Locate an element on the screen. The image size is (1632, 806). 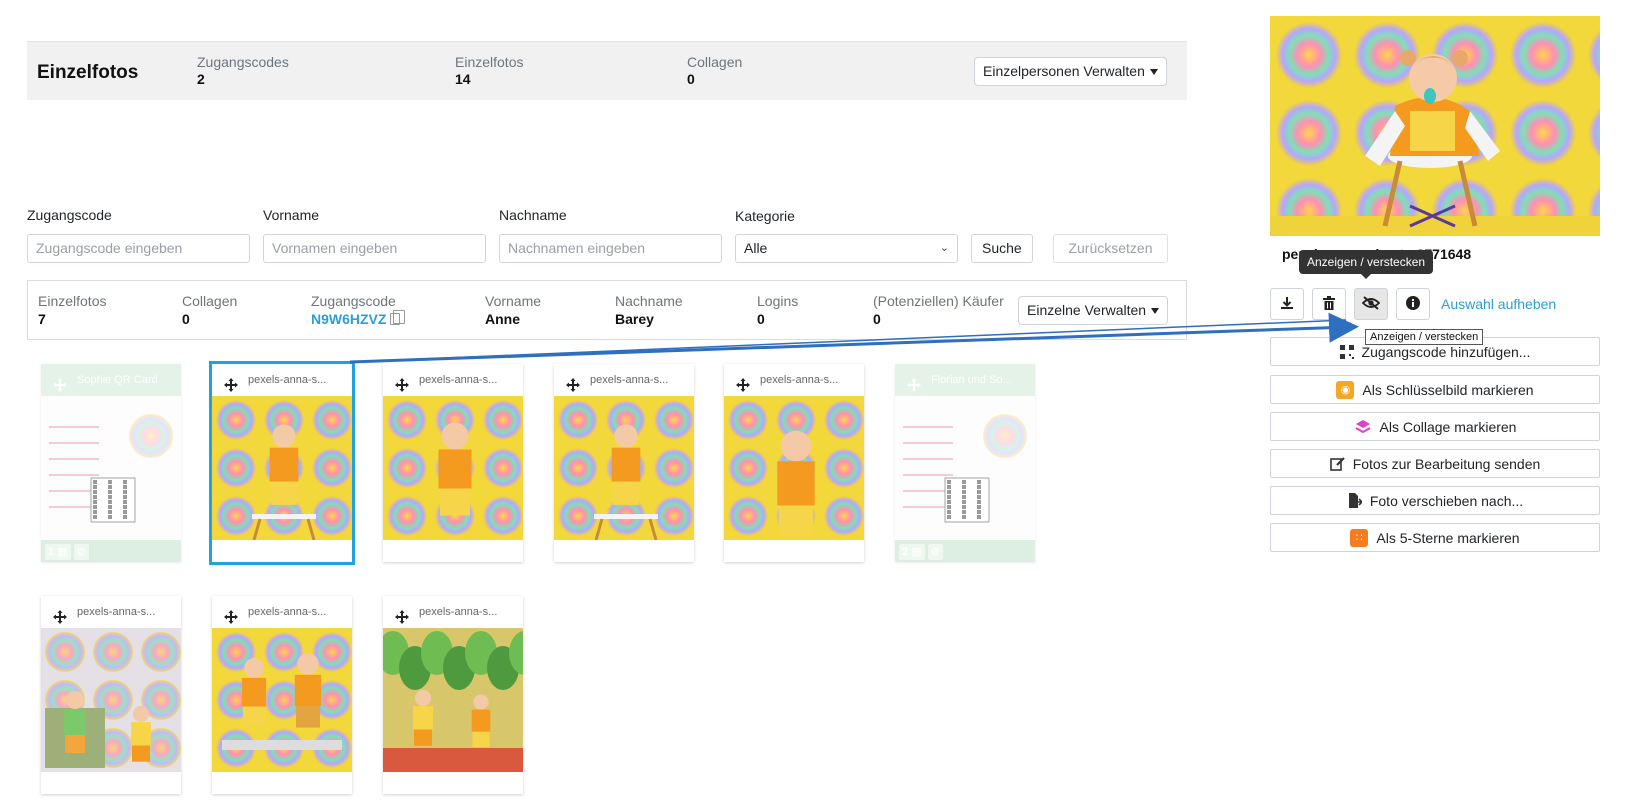
key-image-icon: ◉ is located at coordinates (1345, 389).